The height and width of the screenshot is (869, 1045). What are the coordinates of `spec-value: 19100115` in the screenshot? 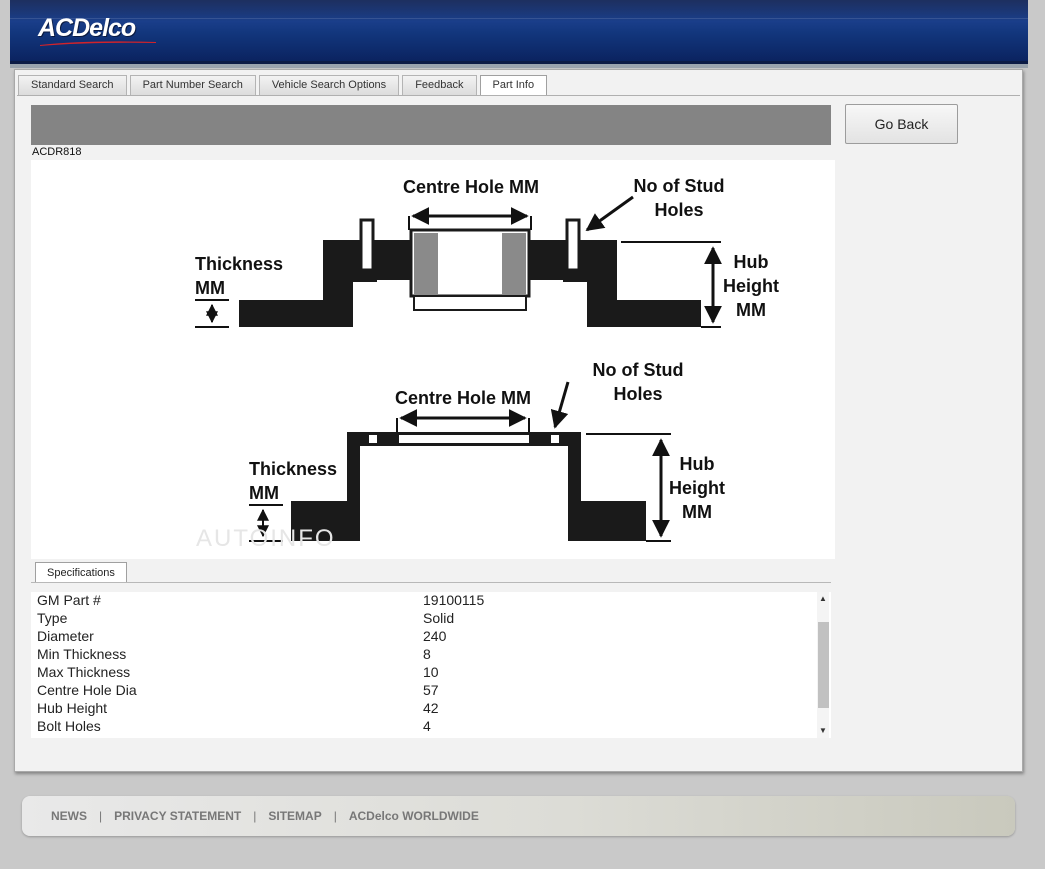 It's located at (454, 600).